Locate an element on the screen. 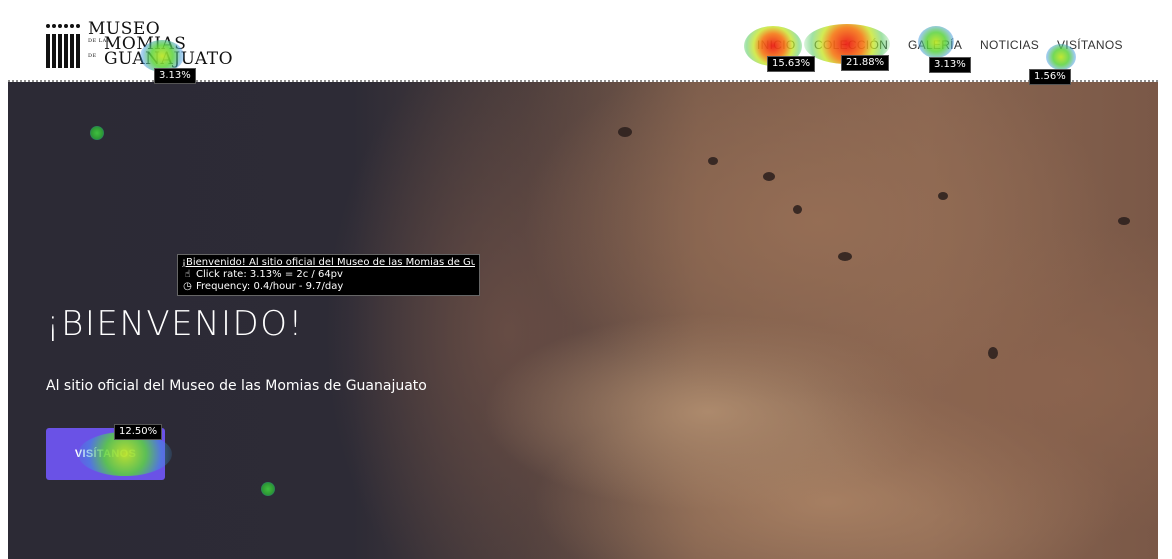 Image resolution: width=1172 pixels, height=559 pixels. heatmap-badge-coleccion: 21.88% is located at coordinates (865, 63).